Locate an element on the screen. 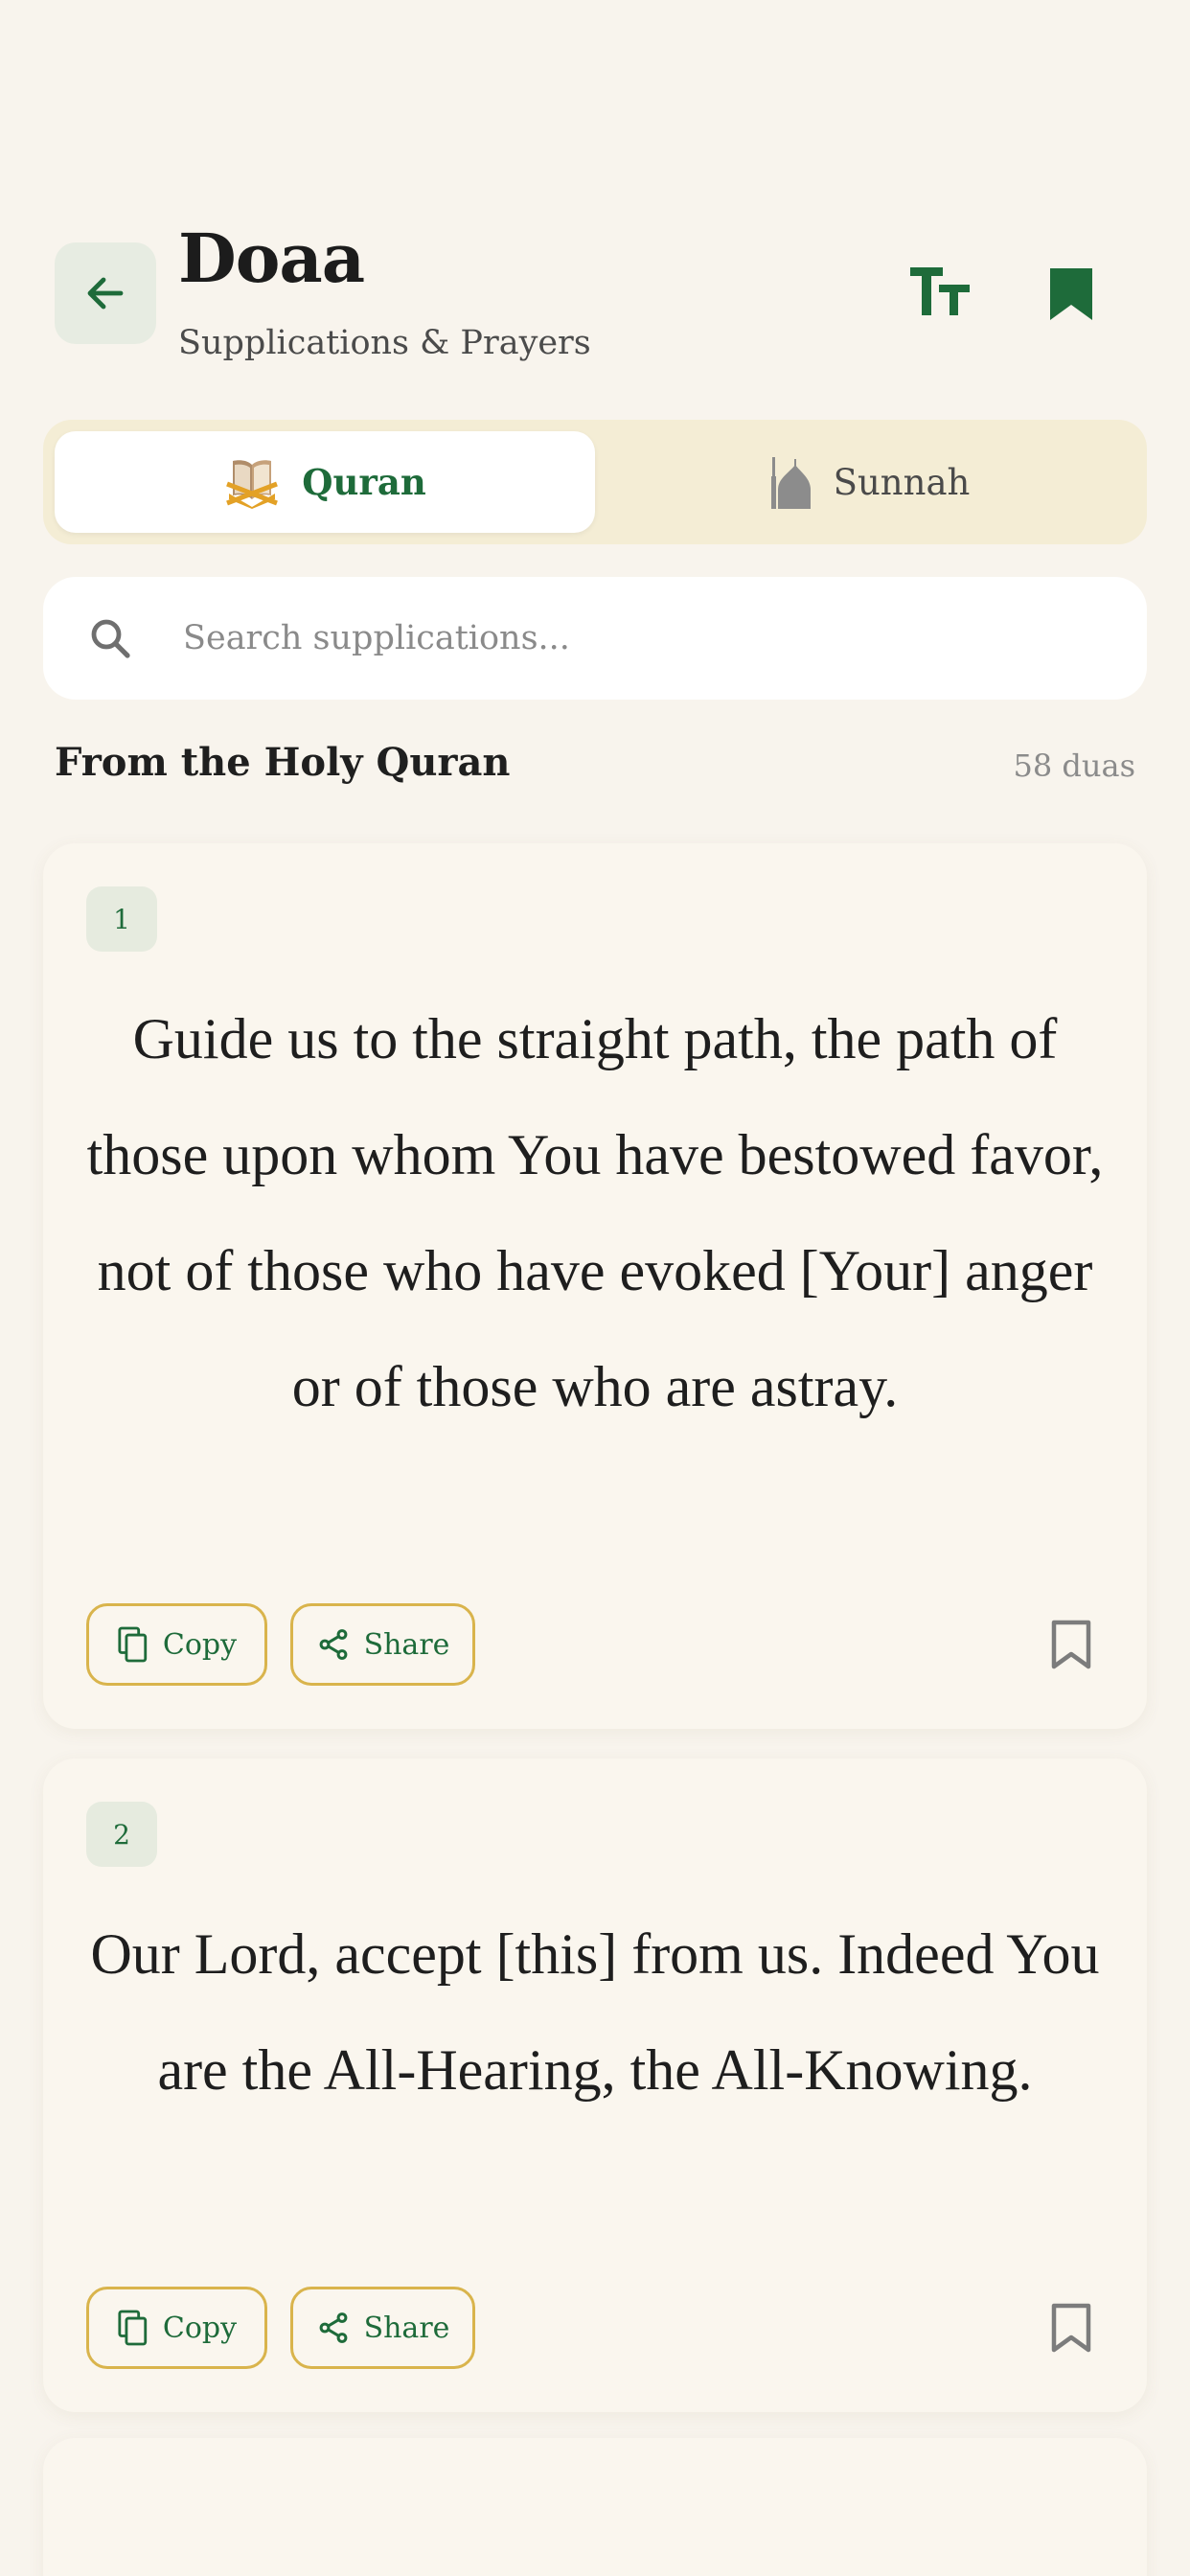 This screenshot has width=1190, height=2576. search-input is located at coordinates (638, 638).